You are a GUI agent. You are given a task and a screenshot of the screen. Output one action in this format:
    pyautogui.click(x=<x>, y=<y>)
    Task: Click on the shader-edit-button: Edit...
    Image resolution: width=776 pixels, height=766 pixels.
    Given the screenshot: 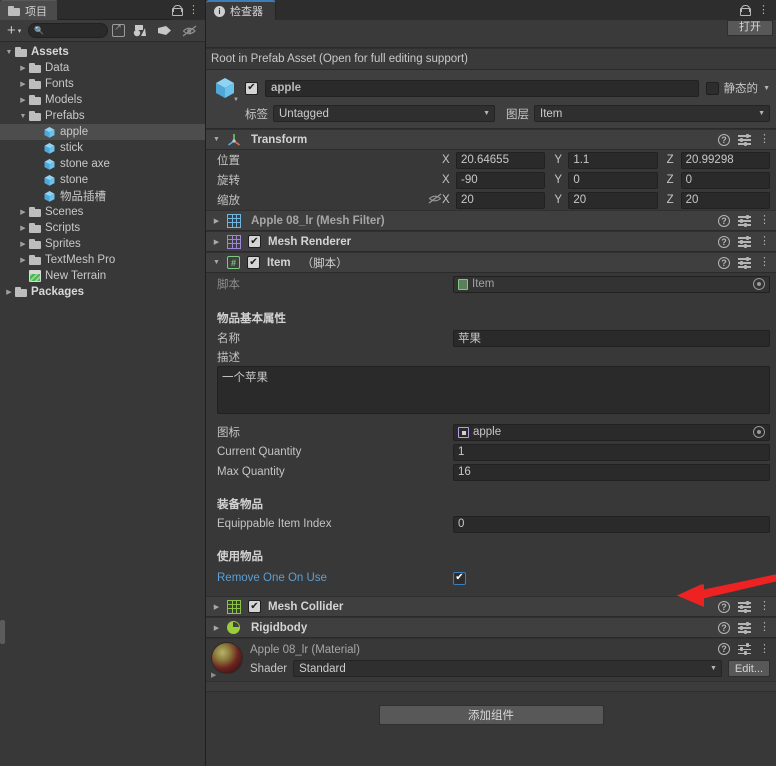 What is the action you would take?
    pyautogui.click(x=748, y=668)
    